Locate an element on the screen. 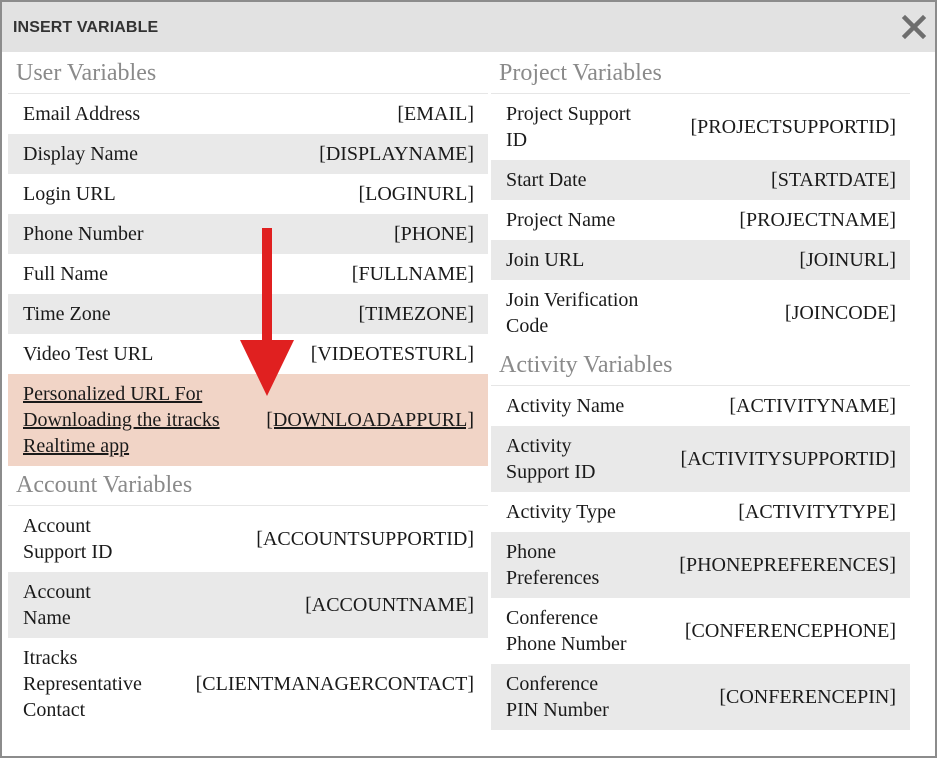  variable-row-projectname: Project Name [PROJECTNAME] is located at coordinates (700, 220).